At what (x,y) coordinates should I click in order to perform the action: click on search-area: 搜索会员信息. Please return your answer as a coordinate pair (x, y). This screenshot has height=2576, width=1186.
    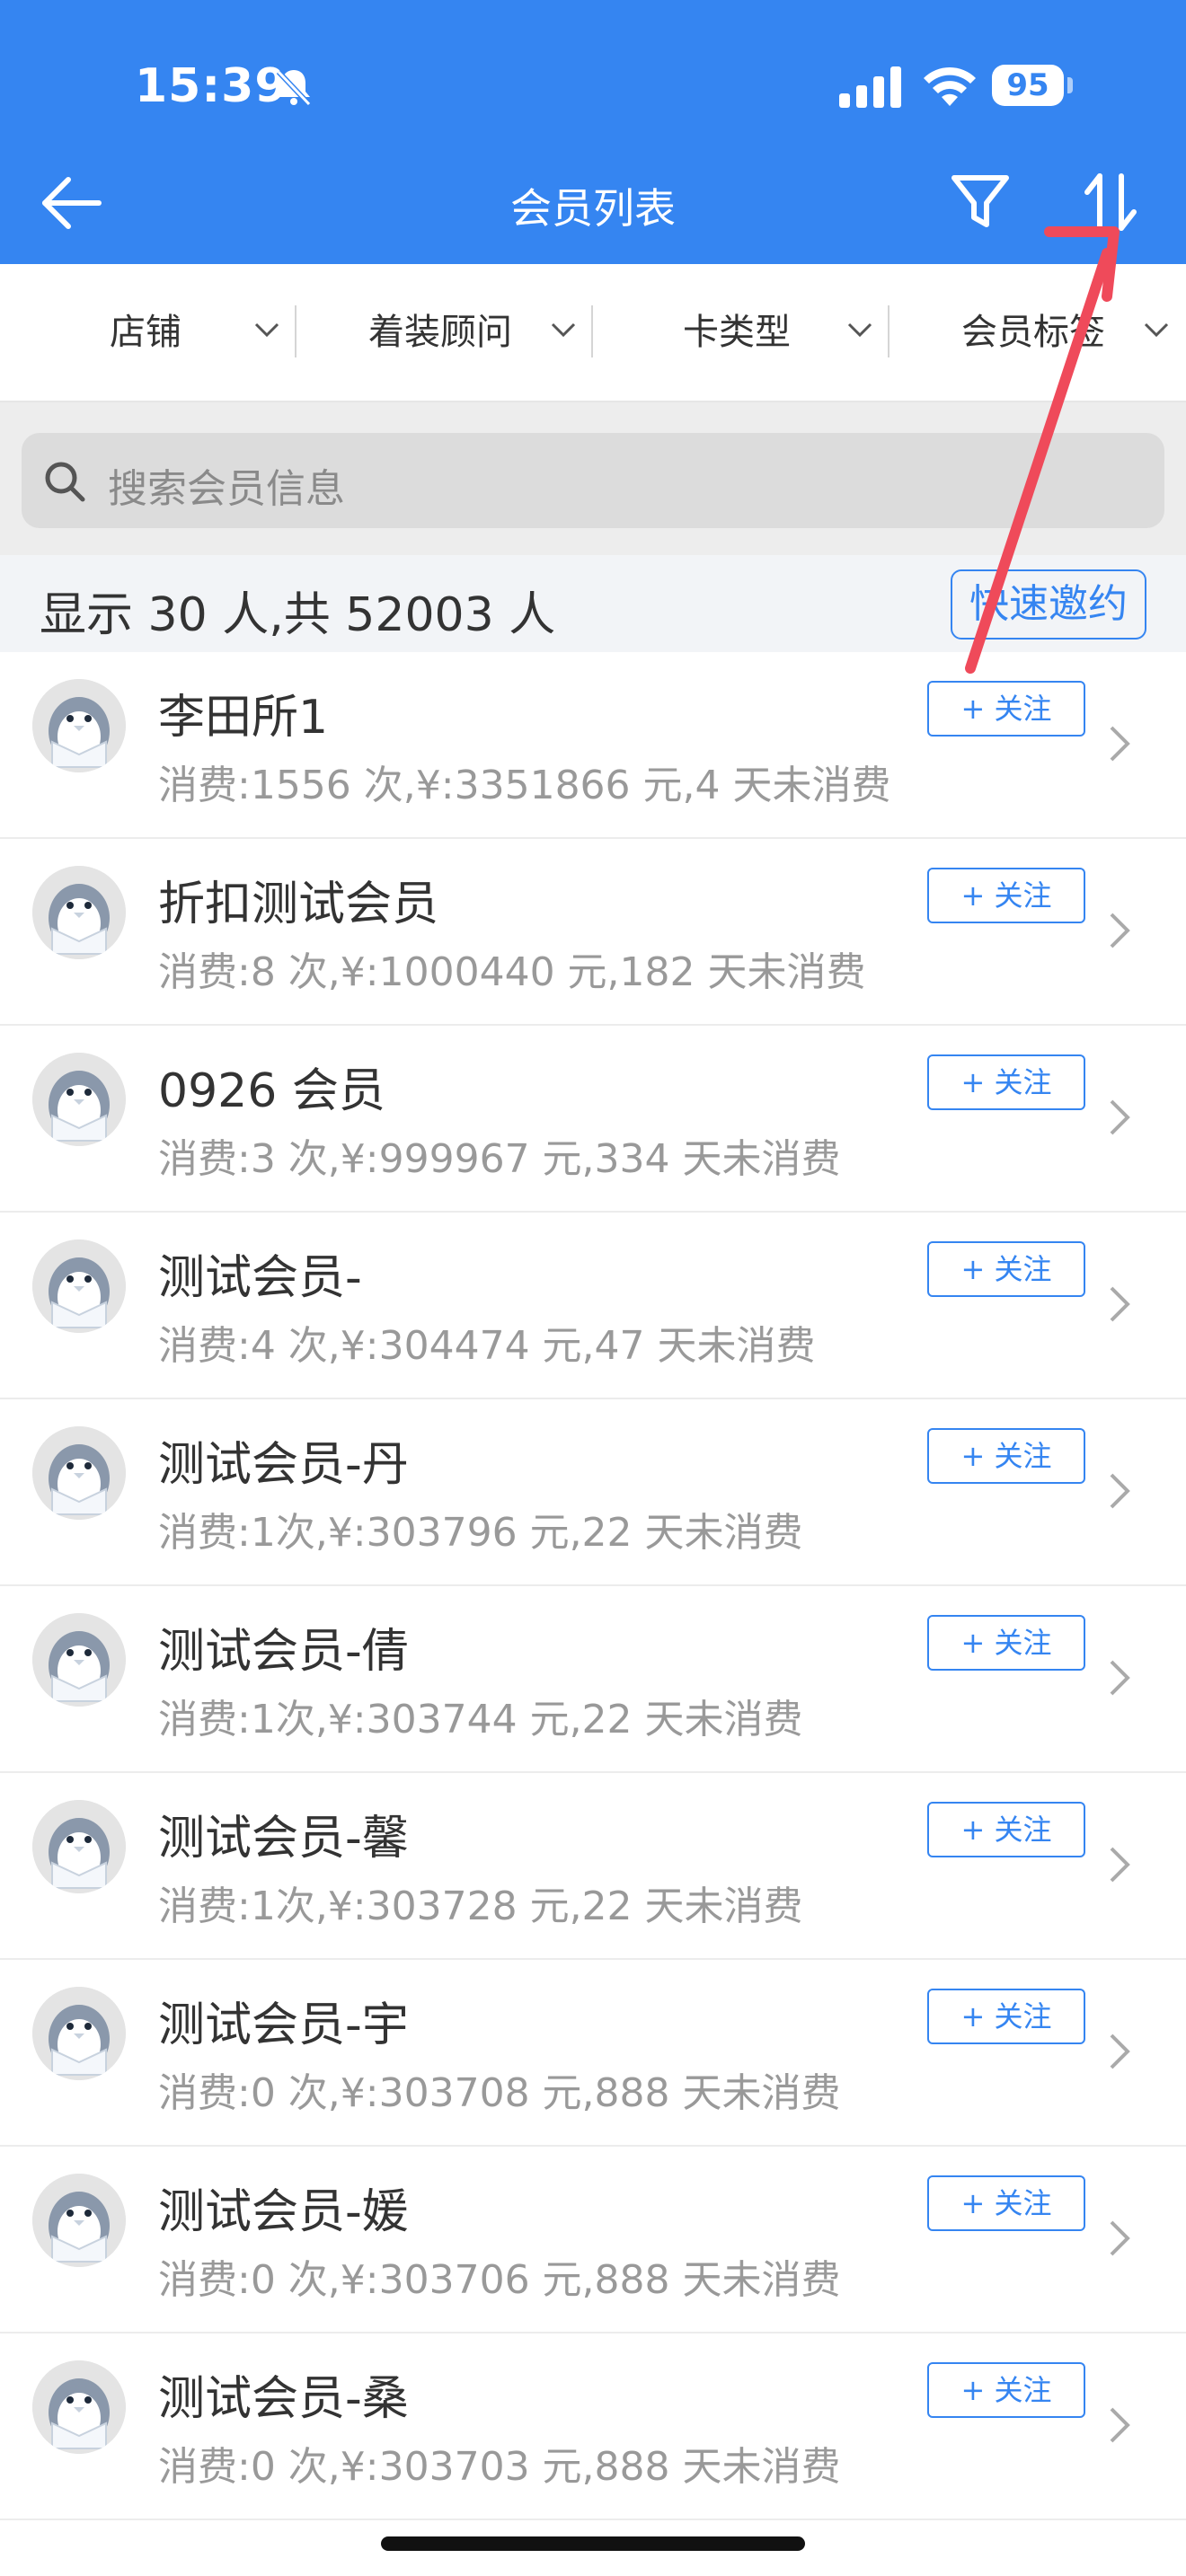
    Looking at the image, I should click on (593, 479).